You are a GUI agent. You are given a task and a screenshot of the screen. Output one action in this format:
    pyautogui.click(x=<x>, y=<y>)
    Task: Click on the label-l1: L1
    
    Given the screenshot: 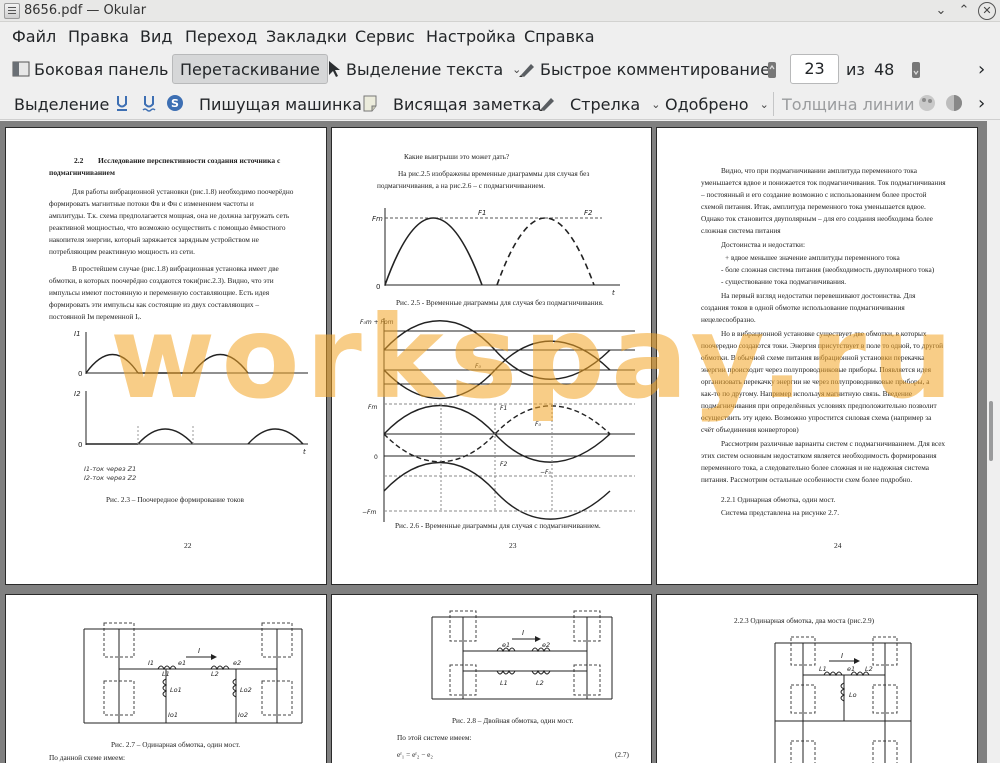 What is the action you would take?
    pyautogui.click(x=823, y=669)
    